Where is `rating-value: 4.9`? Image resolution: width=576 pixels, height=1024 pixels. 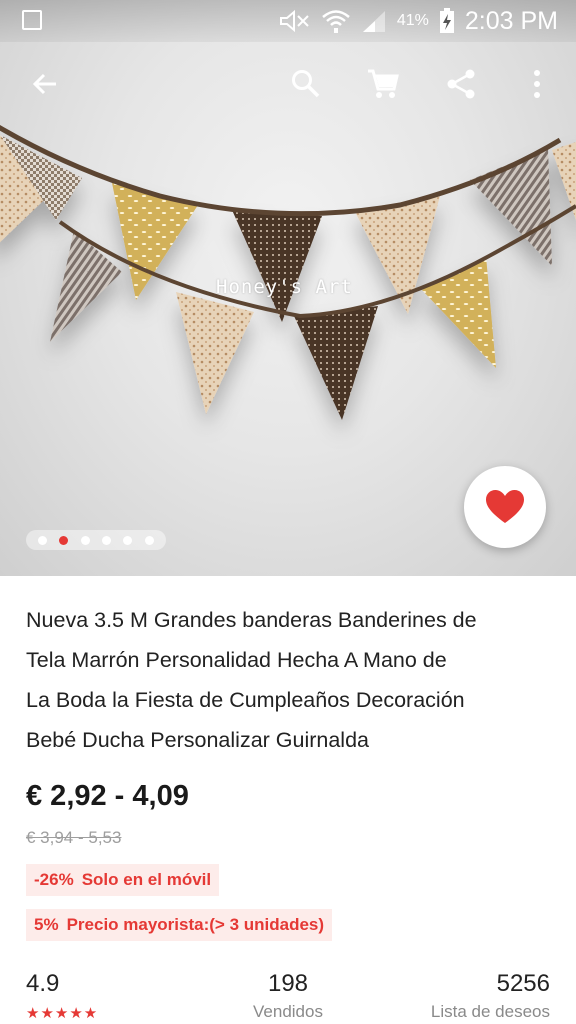 rating-value: 4.9 is located at coordinates (43, 983).